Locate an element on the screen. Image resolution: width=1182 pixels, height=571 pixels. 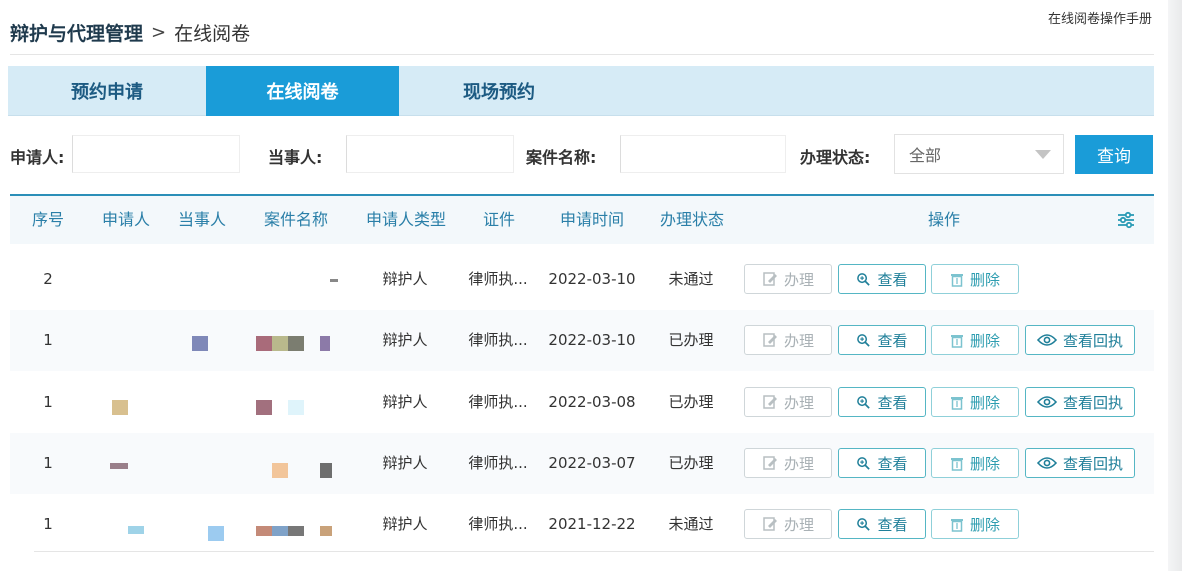
party-input is located at coordinates (430, 154).